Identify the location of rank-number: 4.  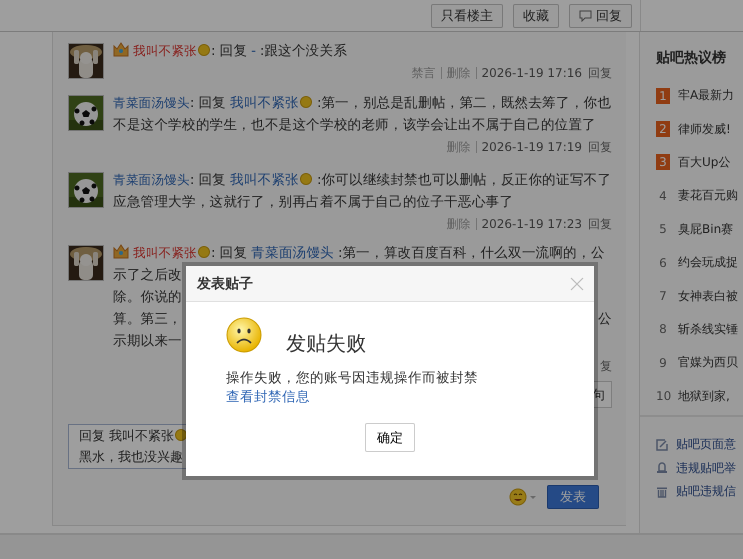
(663, 196).